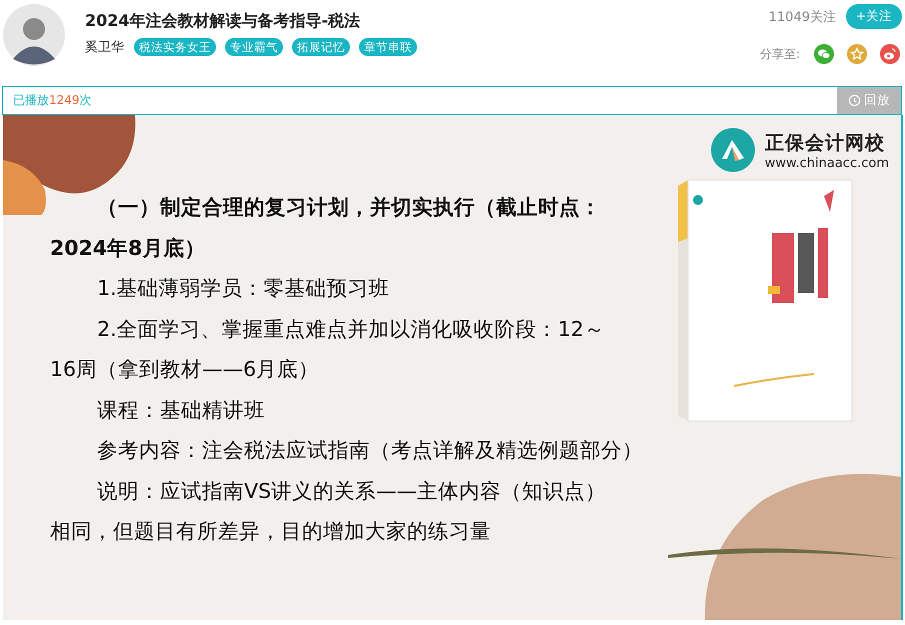  I want to click on slide-heading: （一）制定合理的复习计划，并切实执行（截止时点： 2024年8月底）, so click(326, 228).